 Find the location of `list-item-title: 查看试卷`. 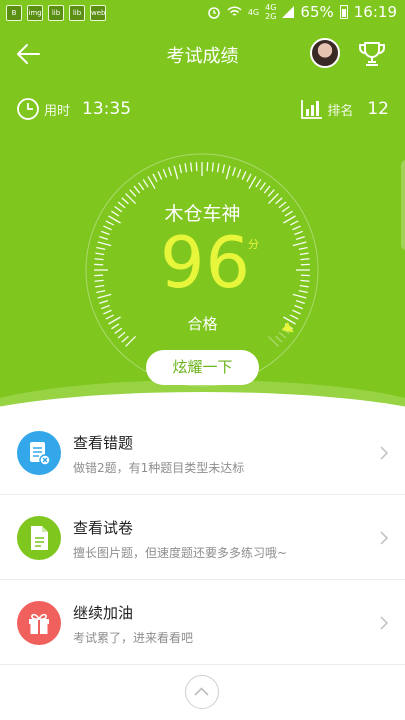

list-item-title: 查看试卷 is located at coordinates (103, 528).